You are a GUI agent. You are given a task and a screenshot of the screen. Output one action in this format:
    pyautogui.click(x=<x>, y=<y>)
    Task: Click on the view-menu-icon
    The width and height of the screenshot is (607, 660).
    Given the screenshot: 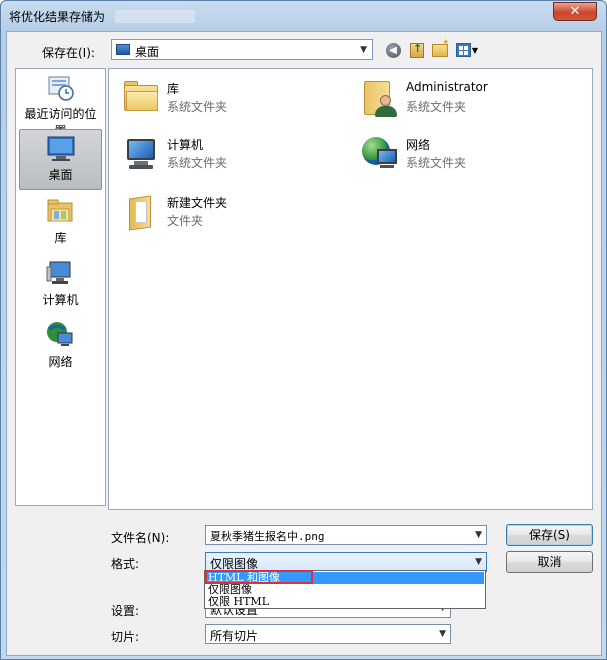 What is the action you would take?
    pyautogui.click(x=463, y=50)
    